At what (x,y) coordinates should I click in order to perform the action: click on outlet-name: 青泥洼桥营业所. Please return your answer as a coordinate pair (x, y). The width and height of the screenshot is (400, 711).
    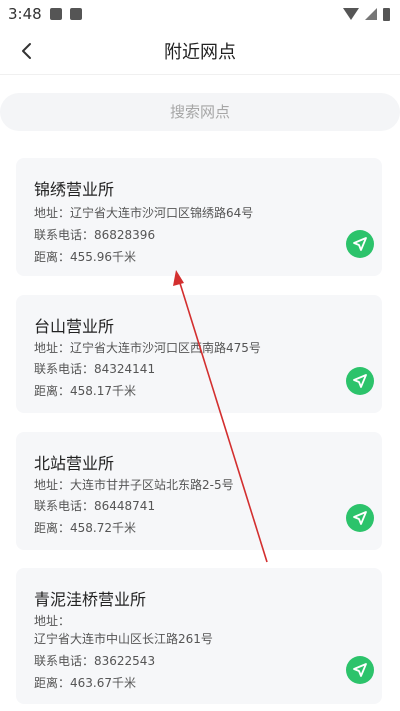
    Looking at the image, I should click on (90, 599).